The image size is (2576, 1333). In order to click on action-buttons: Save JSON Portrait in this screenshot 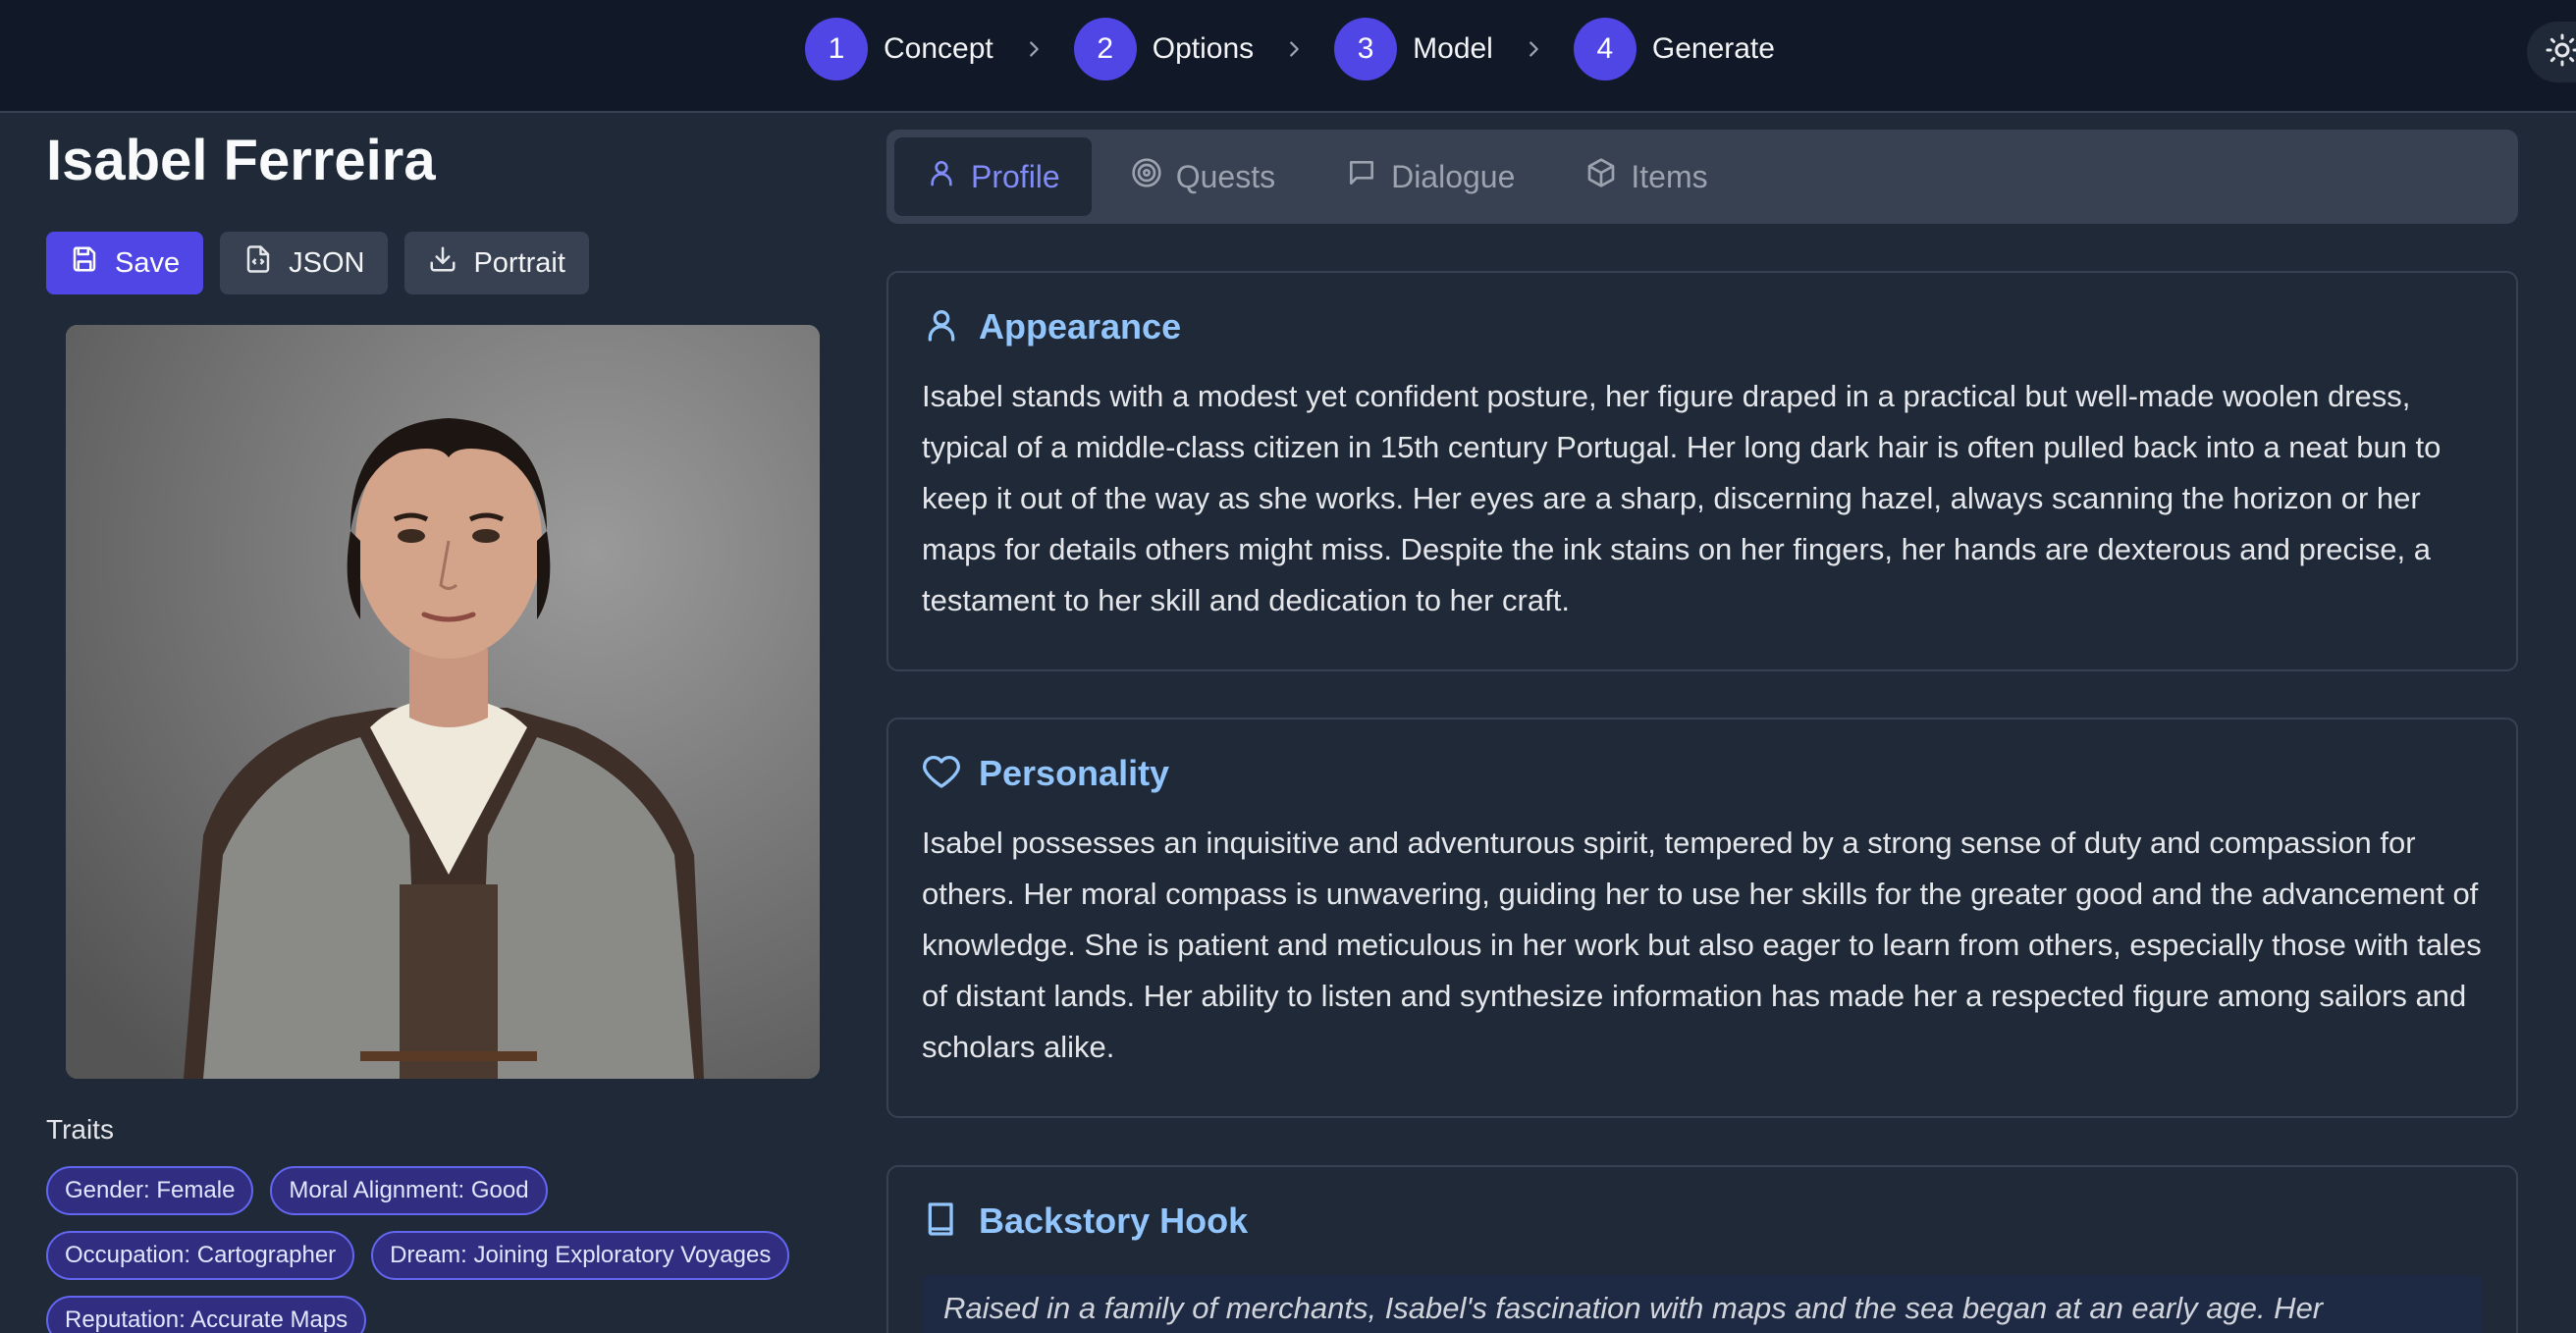, I will do `click(317, 263)`.